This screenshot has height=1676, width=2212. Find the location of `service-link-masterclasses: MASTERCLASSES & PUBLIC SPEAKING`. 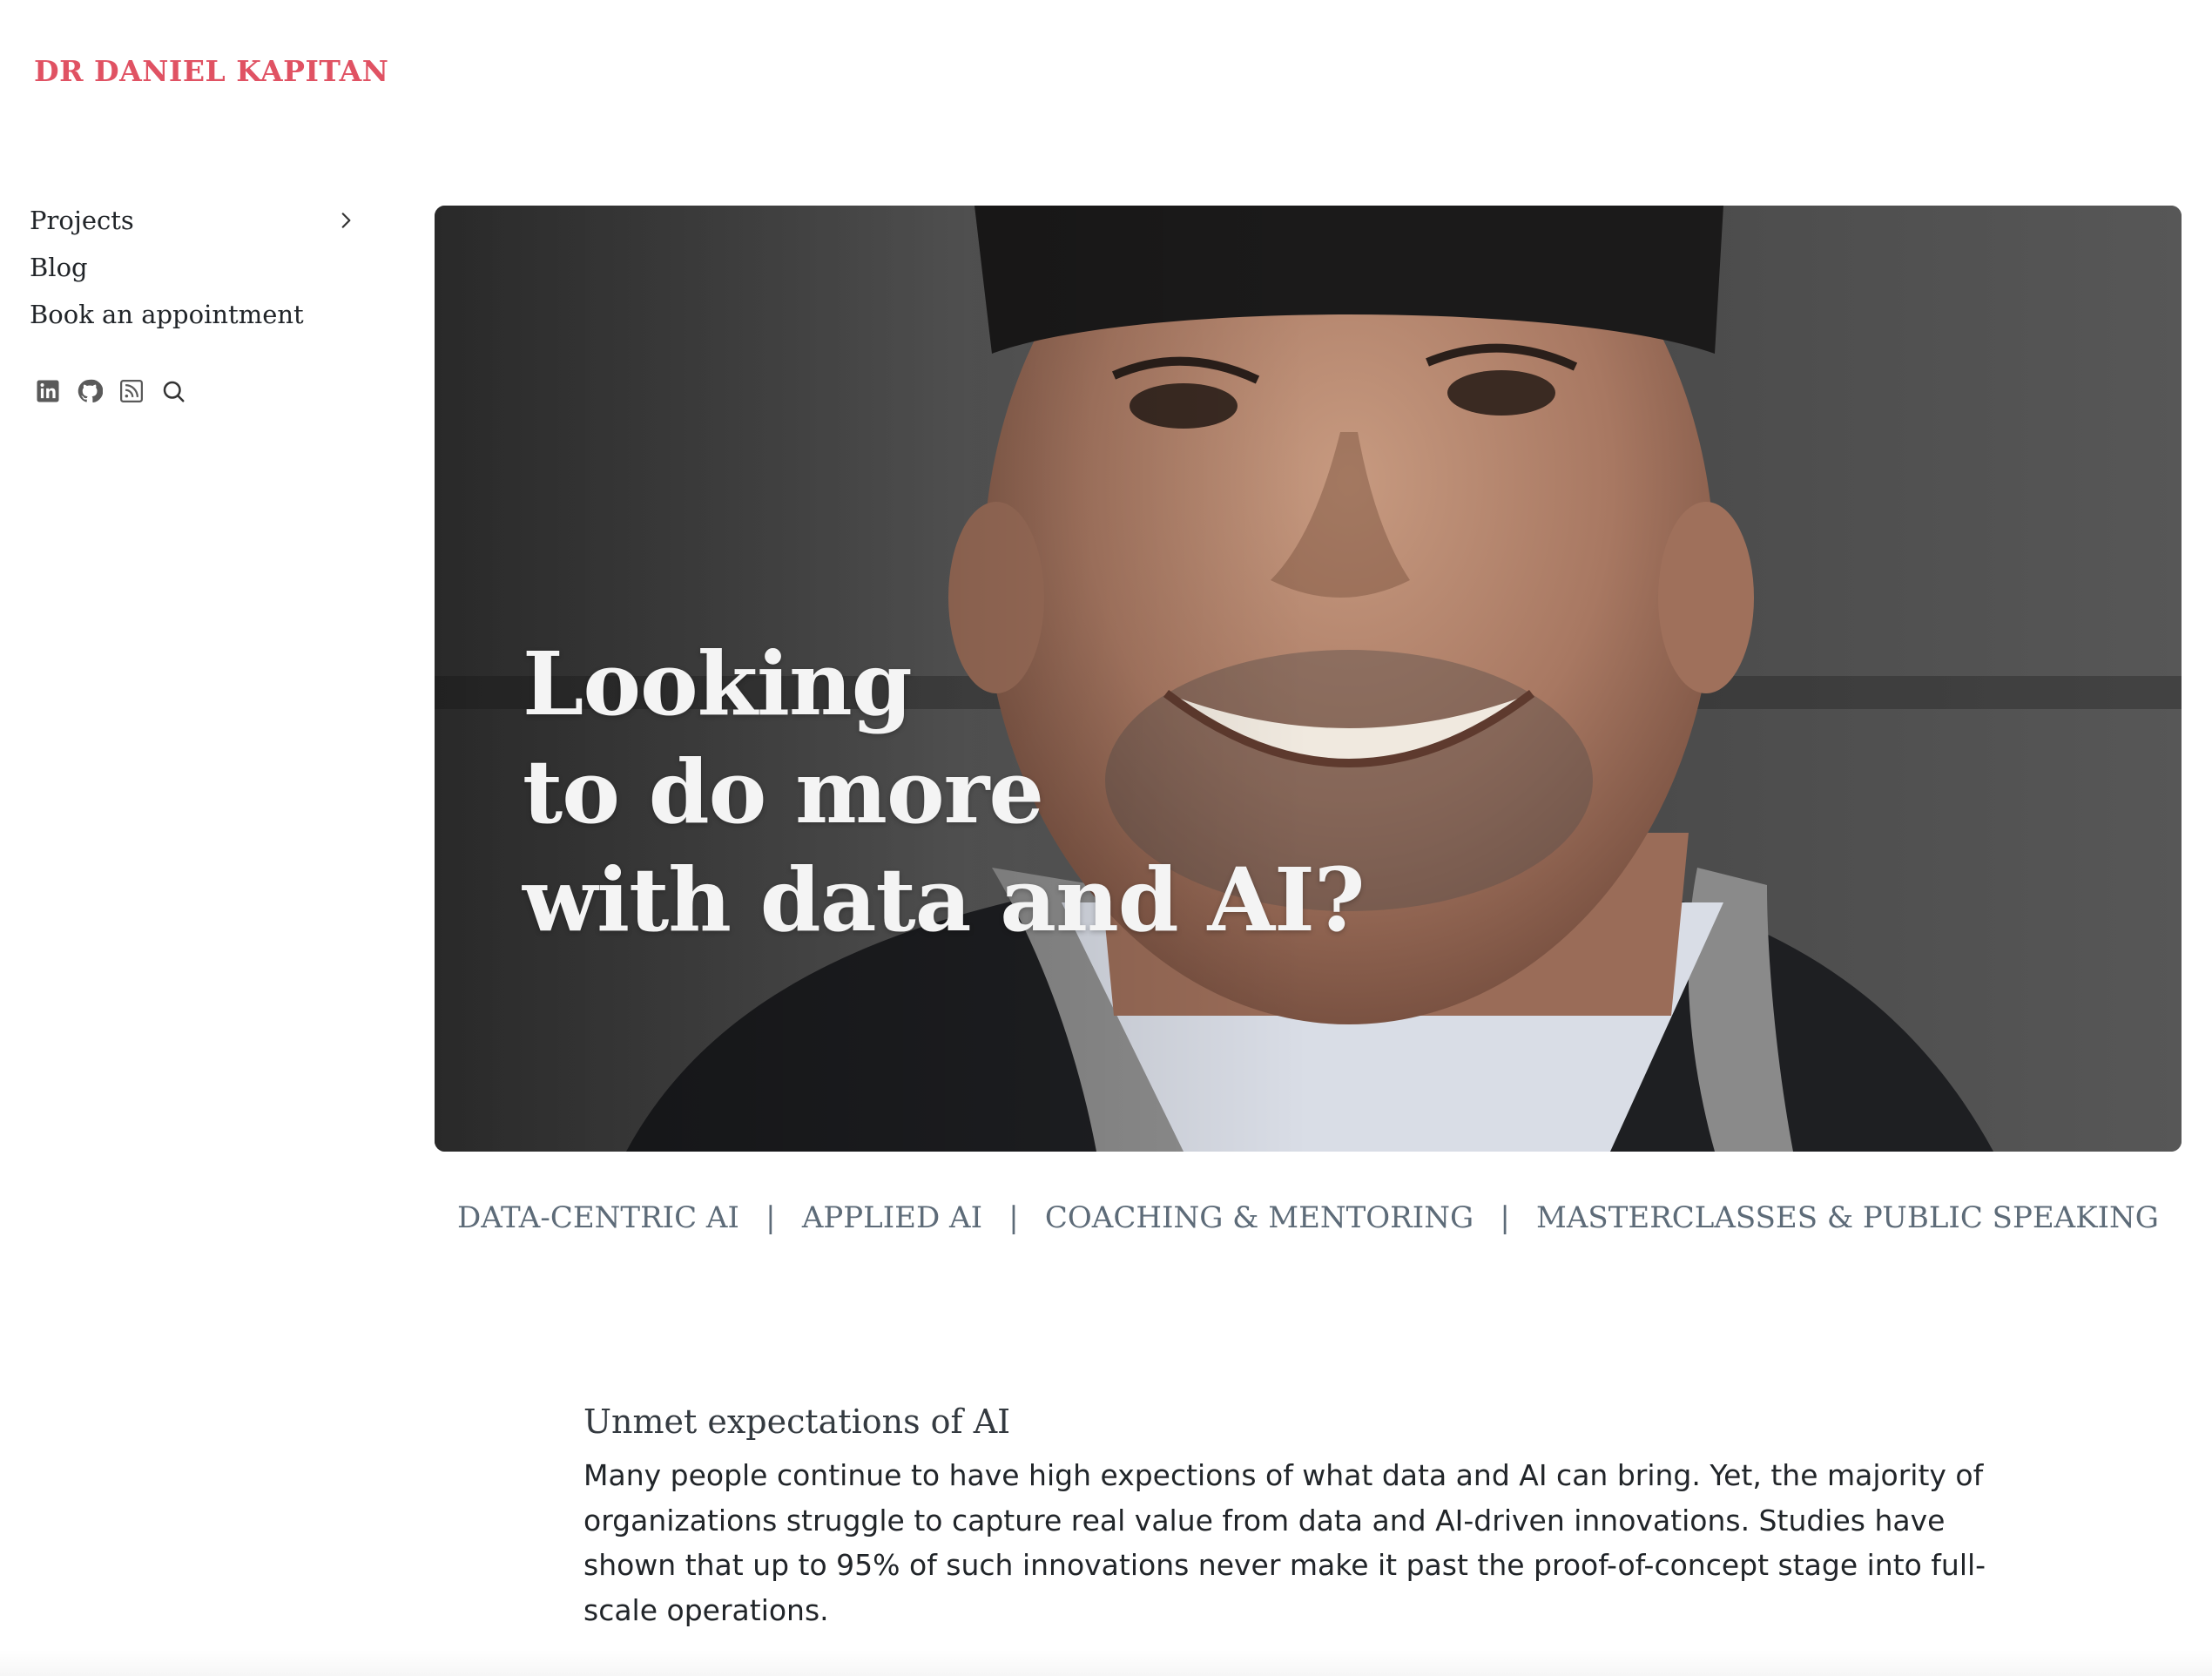

service-link-masterclasses: MASTERCLASSES & PUBLIC SPEAKING is located at coordinates (1848, 1217).